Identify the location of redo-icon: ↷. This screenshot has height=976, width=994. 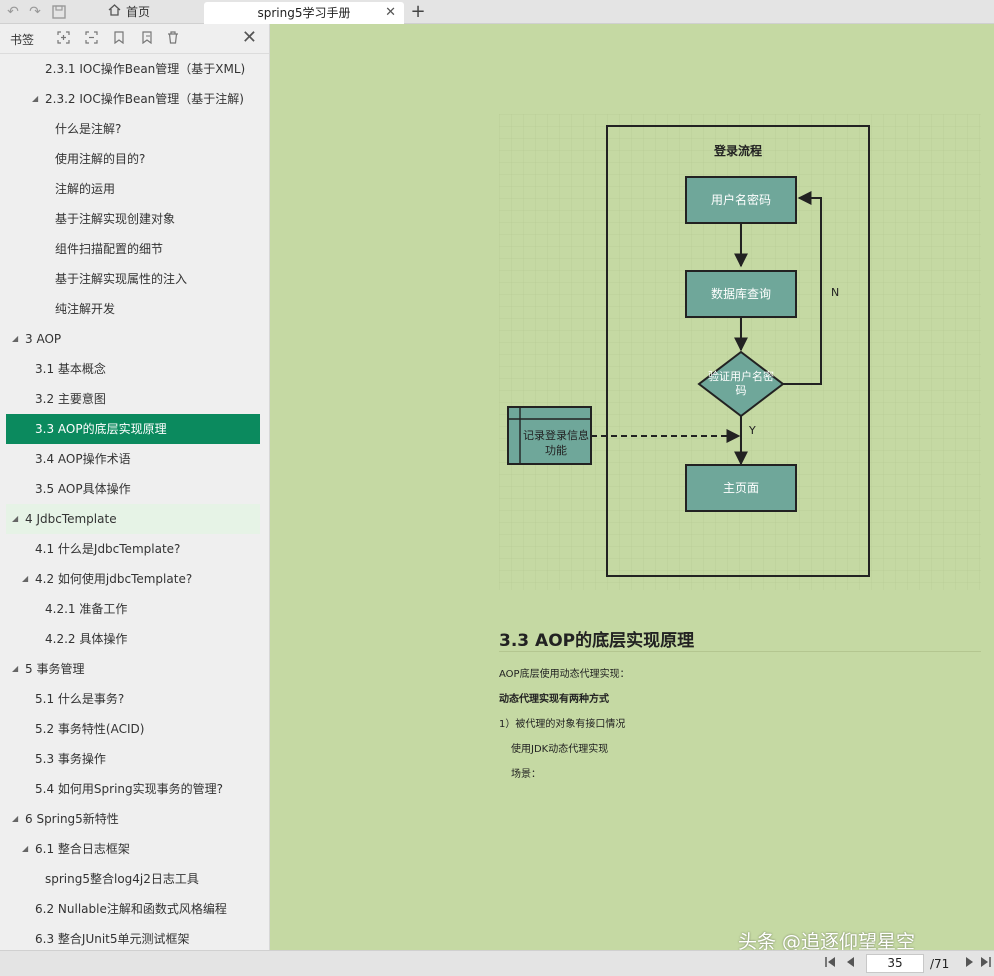
(35, 12).